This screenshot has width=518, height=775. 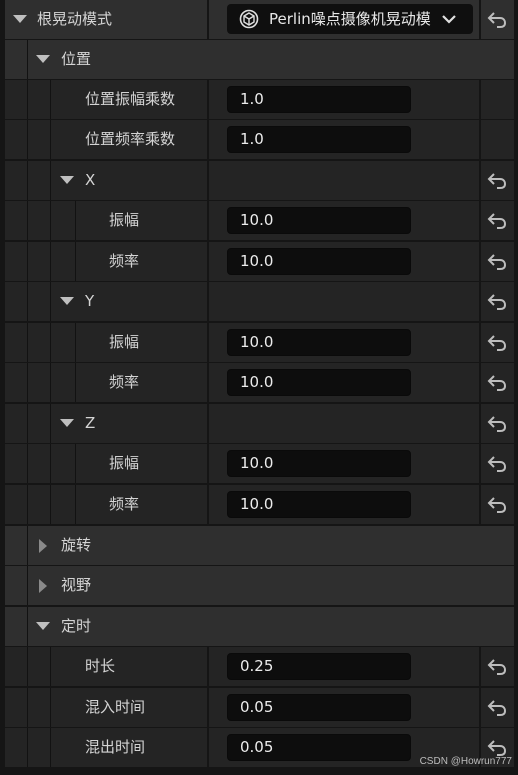 I want to click on position-z-label: Z, so click(x=90, y=423).